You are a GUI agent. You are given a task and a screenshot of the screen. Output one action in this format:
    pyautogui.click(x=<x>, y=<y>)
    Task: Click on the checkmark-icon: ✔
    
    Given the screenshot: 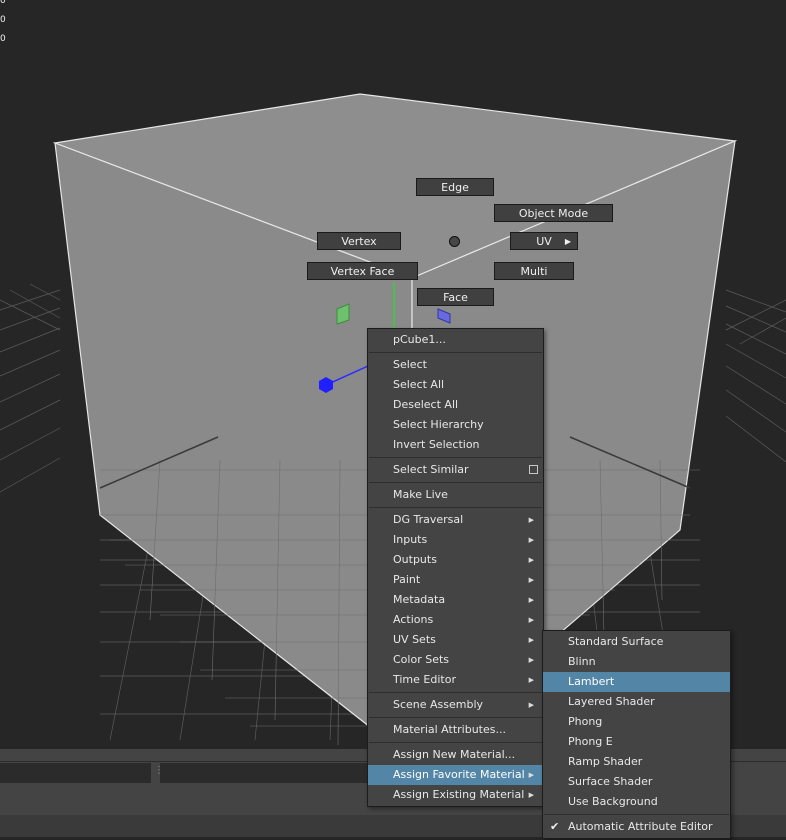 What is the action you would take?
    pyautogui.click(x=555, y=826)
    